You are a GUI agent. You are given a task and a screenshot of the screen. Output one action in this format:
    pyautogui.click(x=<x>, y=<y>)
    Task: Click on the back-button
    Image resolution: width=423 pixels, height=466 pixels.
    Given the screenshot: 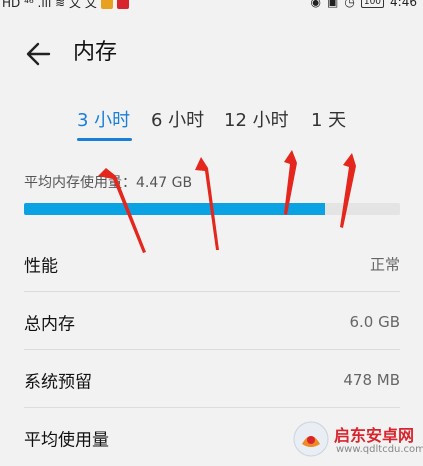 What is the action you would take?
    pyautogui.click(x=40, y=54)
    